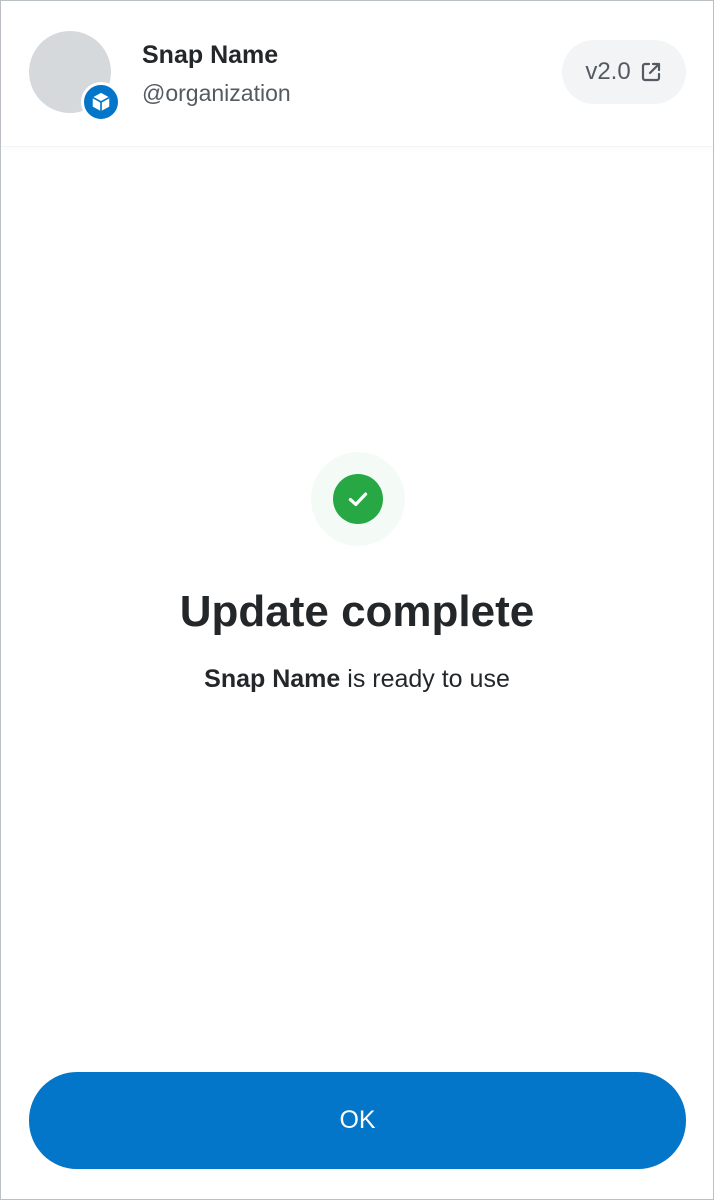 Image resolution: width=714 pixels, height=1200 pixels. What do you see at coordinates (210, 55) in the screenshot?
I see `snap-name: Snap Name` at bounding box center [210, 55].